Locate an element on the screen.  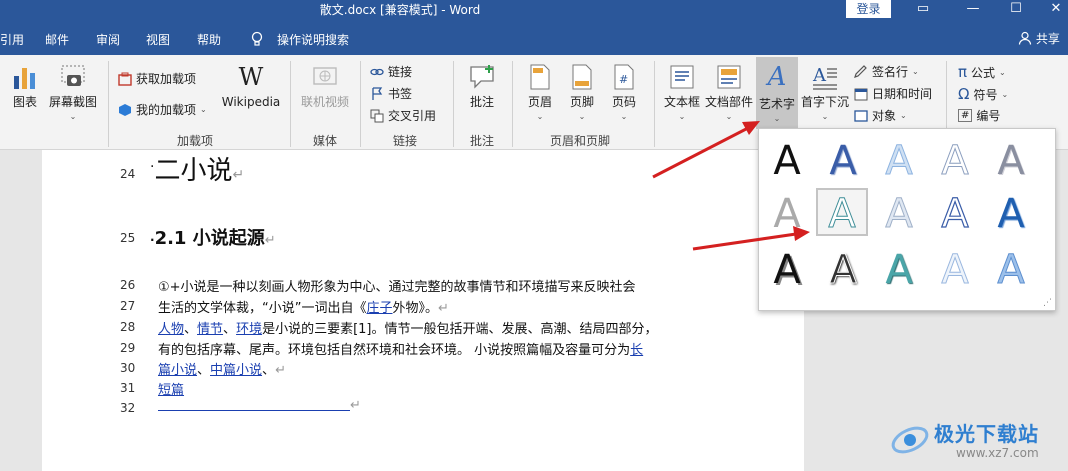
watermark-logo-icon is located at coordinates (910, 440).